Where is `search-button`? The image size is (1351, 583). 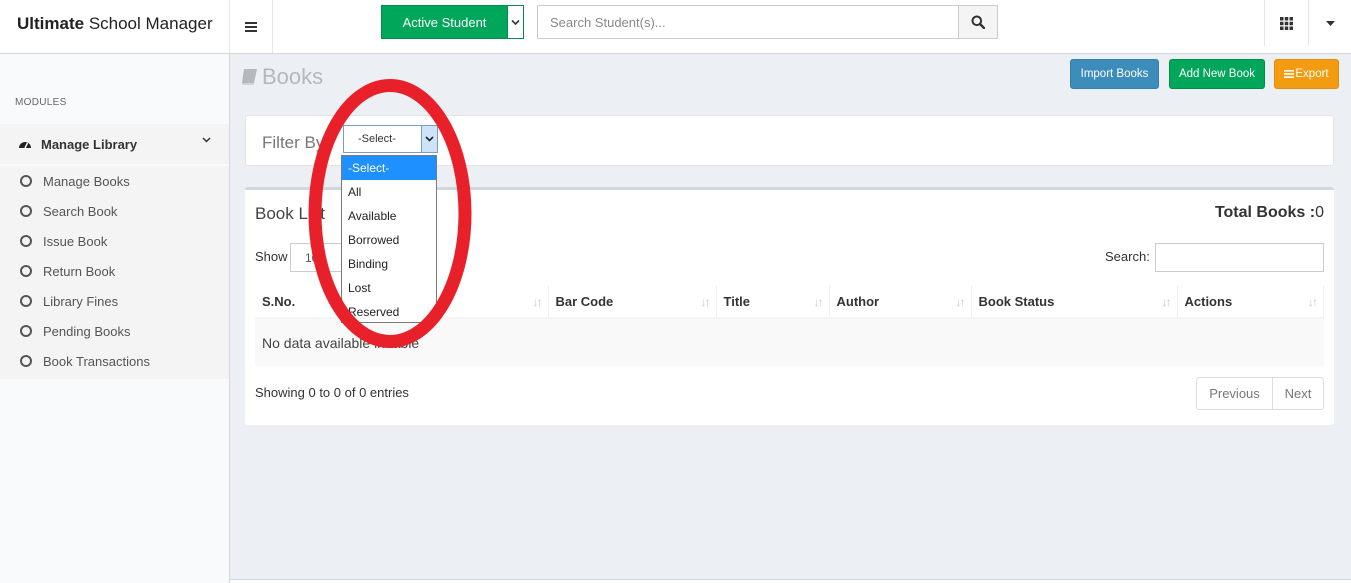 search-button is located at coordinates (977, 22).